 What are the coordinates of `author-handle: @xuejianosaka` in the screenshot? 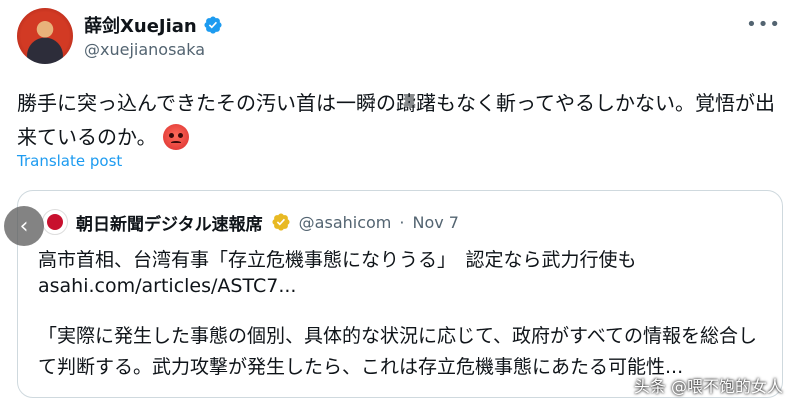 It's located at (144, 49).